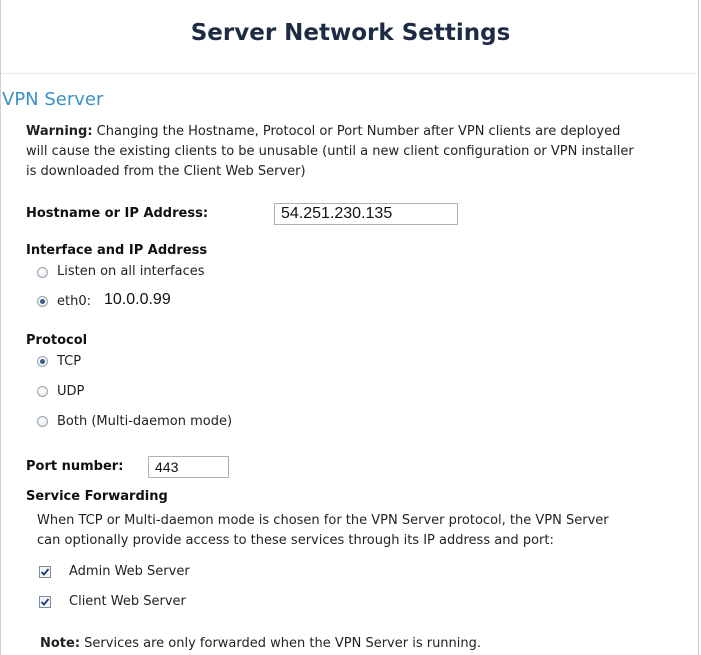 Image resolution: width=701 pixels, height=655 pixels. Describe the element at coordinates (137, 299) in the screenshot. I see `eth0-ip-value: 10.0.0.99` at that location.